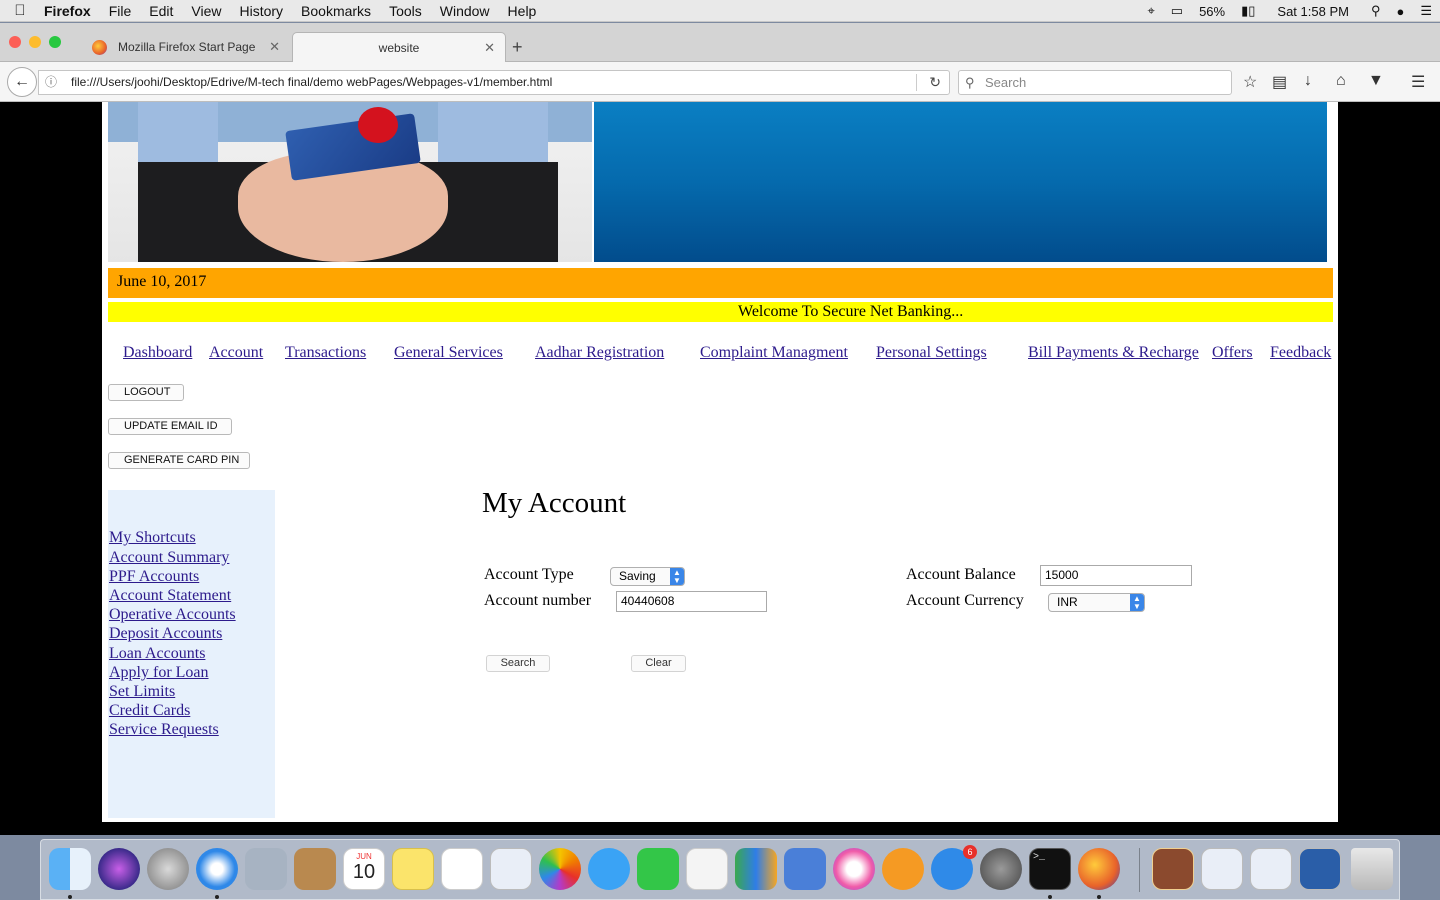 The image size is (1440, 900). I want to click on zoom-window-button, so click(55, 42).